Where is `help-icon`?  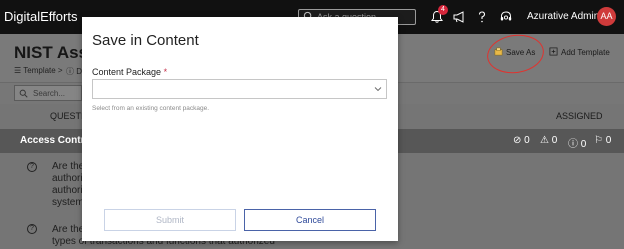
help-icon is located at coordinates (482, 17).